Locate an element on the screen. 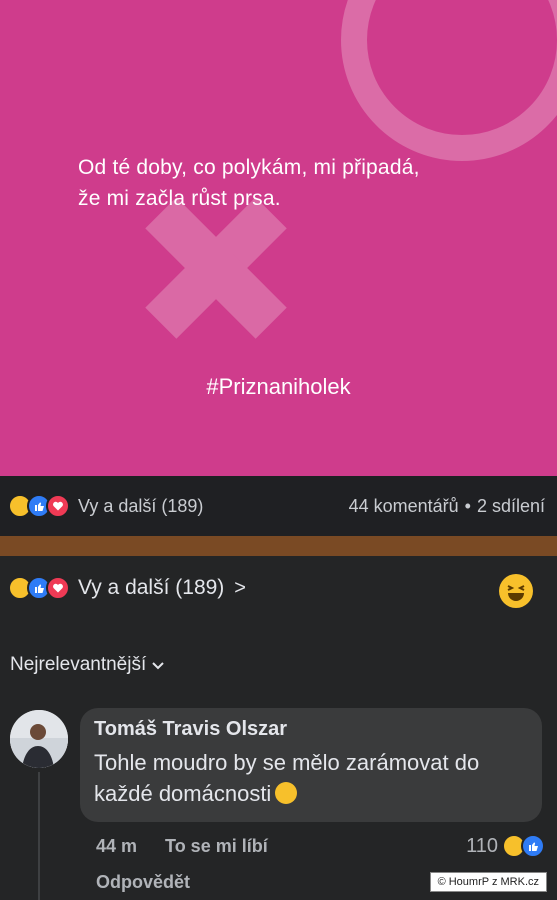 Image resolution: width=557 pixels, height=900 pixels. chevron-right-icon: > is located at coordinates (240, 587).